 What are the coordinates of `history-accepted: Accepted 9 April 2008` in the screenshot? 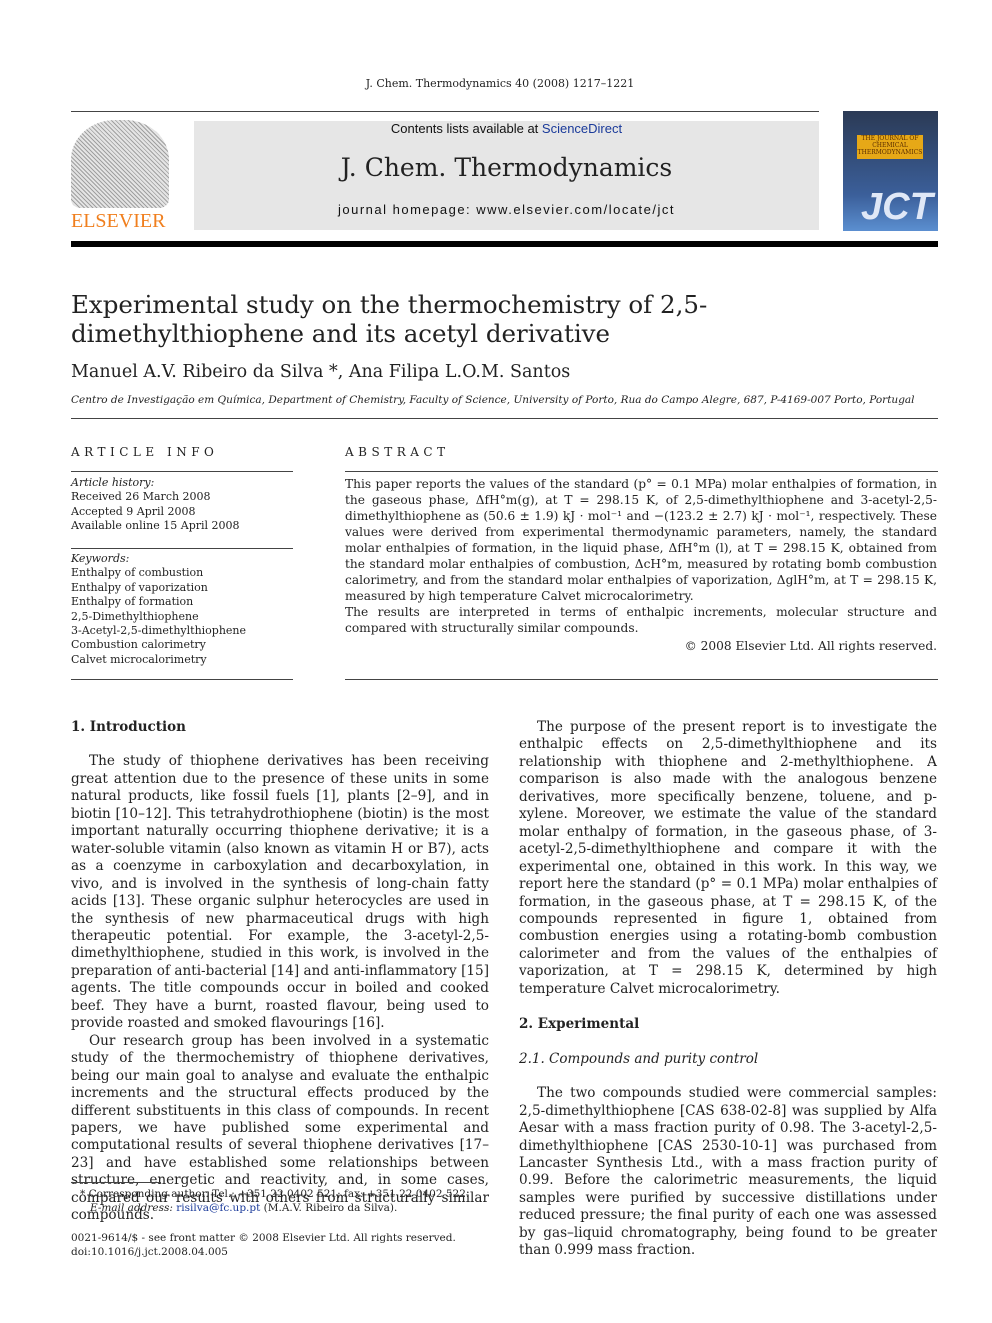 It's located at (133, 511).